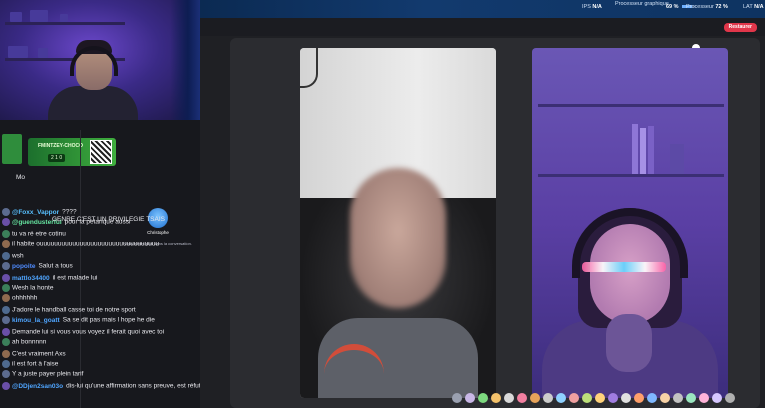 The height and width of the screenshot is (408, 765). Describe the element at coordinates (629, 343) in the screenshot. I see `hand` at that location.